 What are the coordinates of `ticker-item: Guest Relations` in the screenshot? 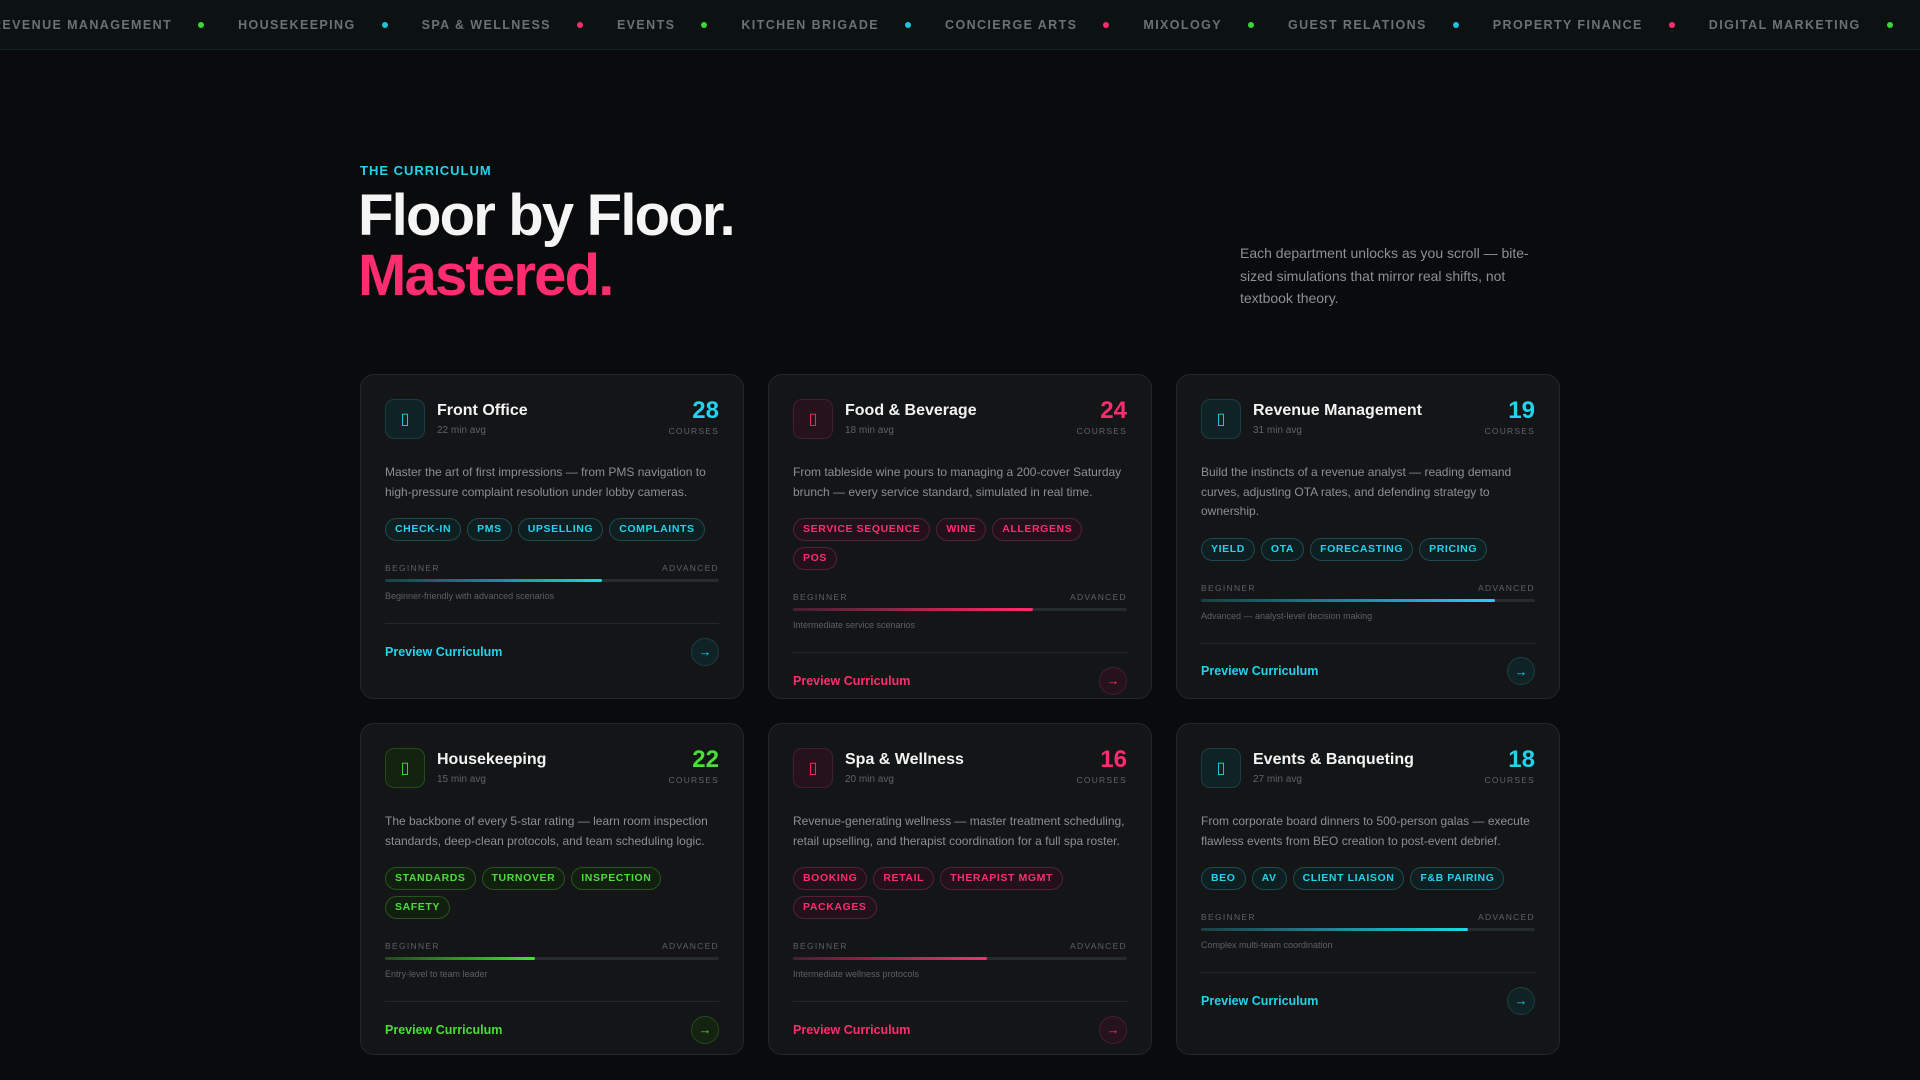 It's located at (1357, 25).